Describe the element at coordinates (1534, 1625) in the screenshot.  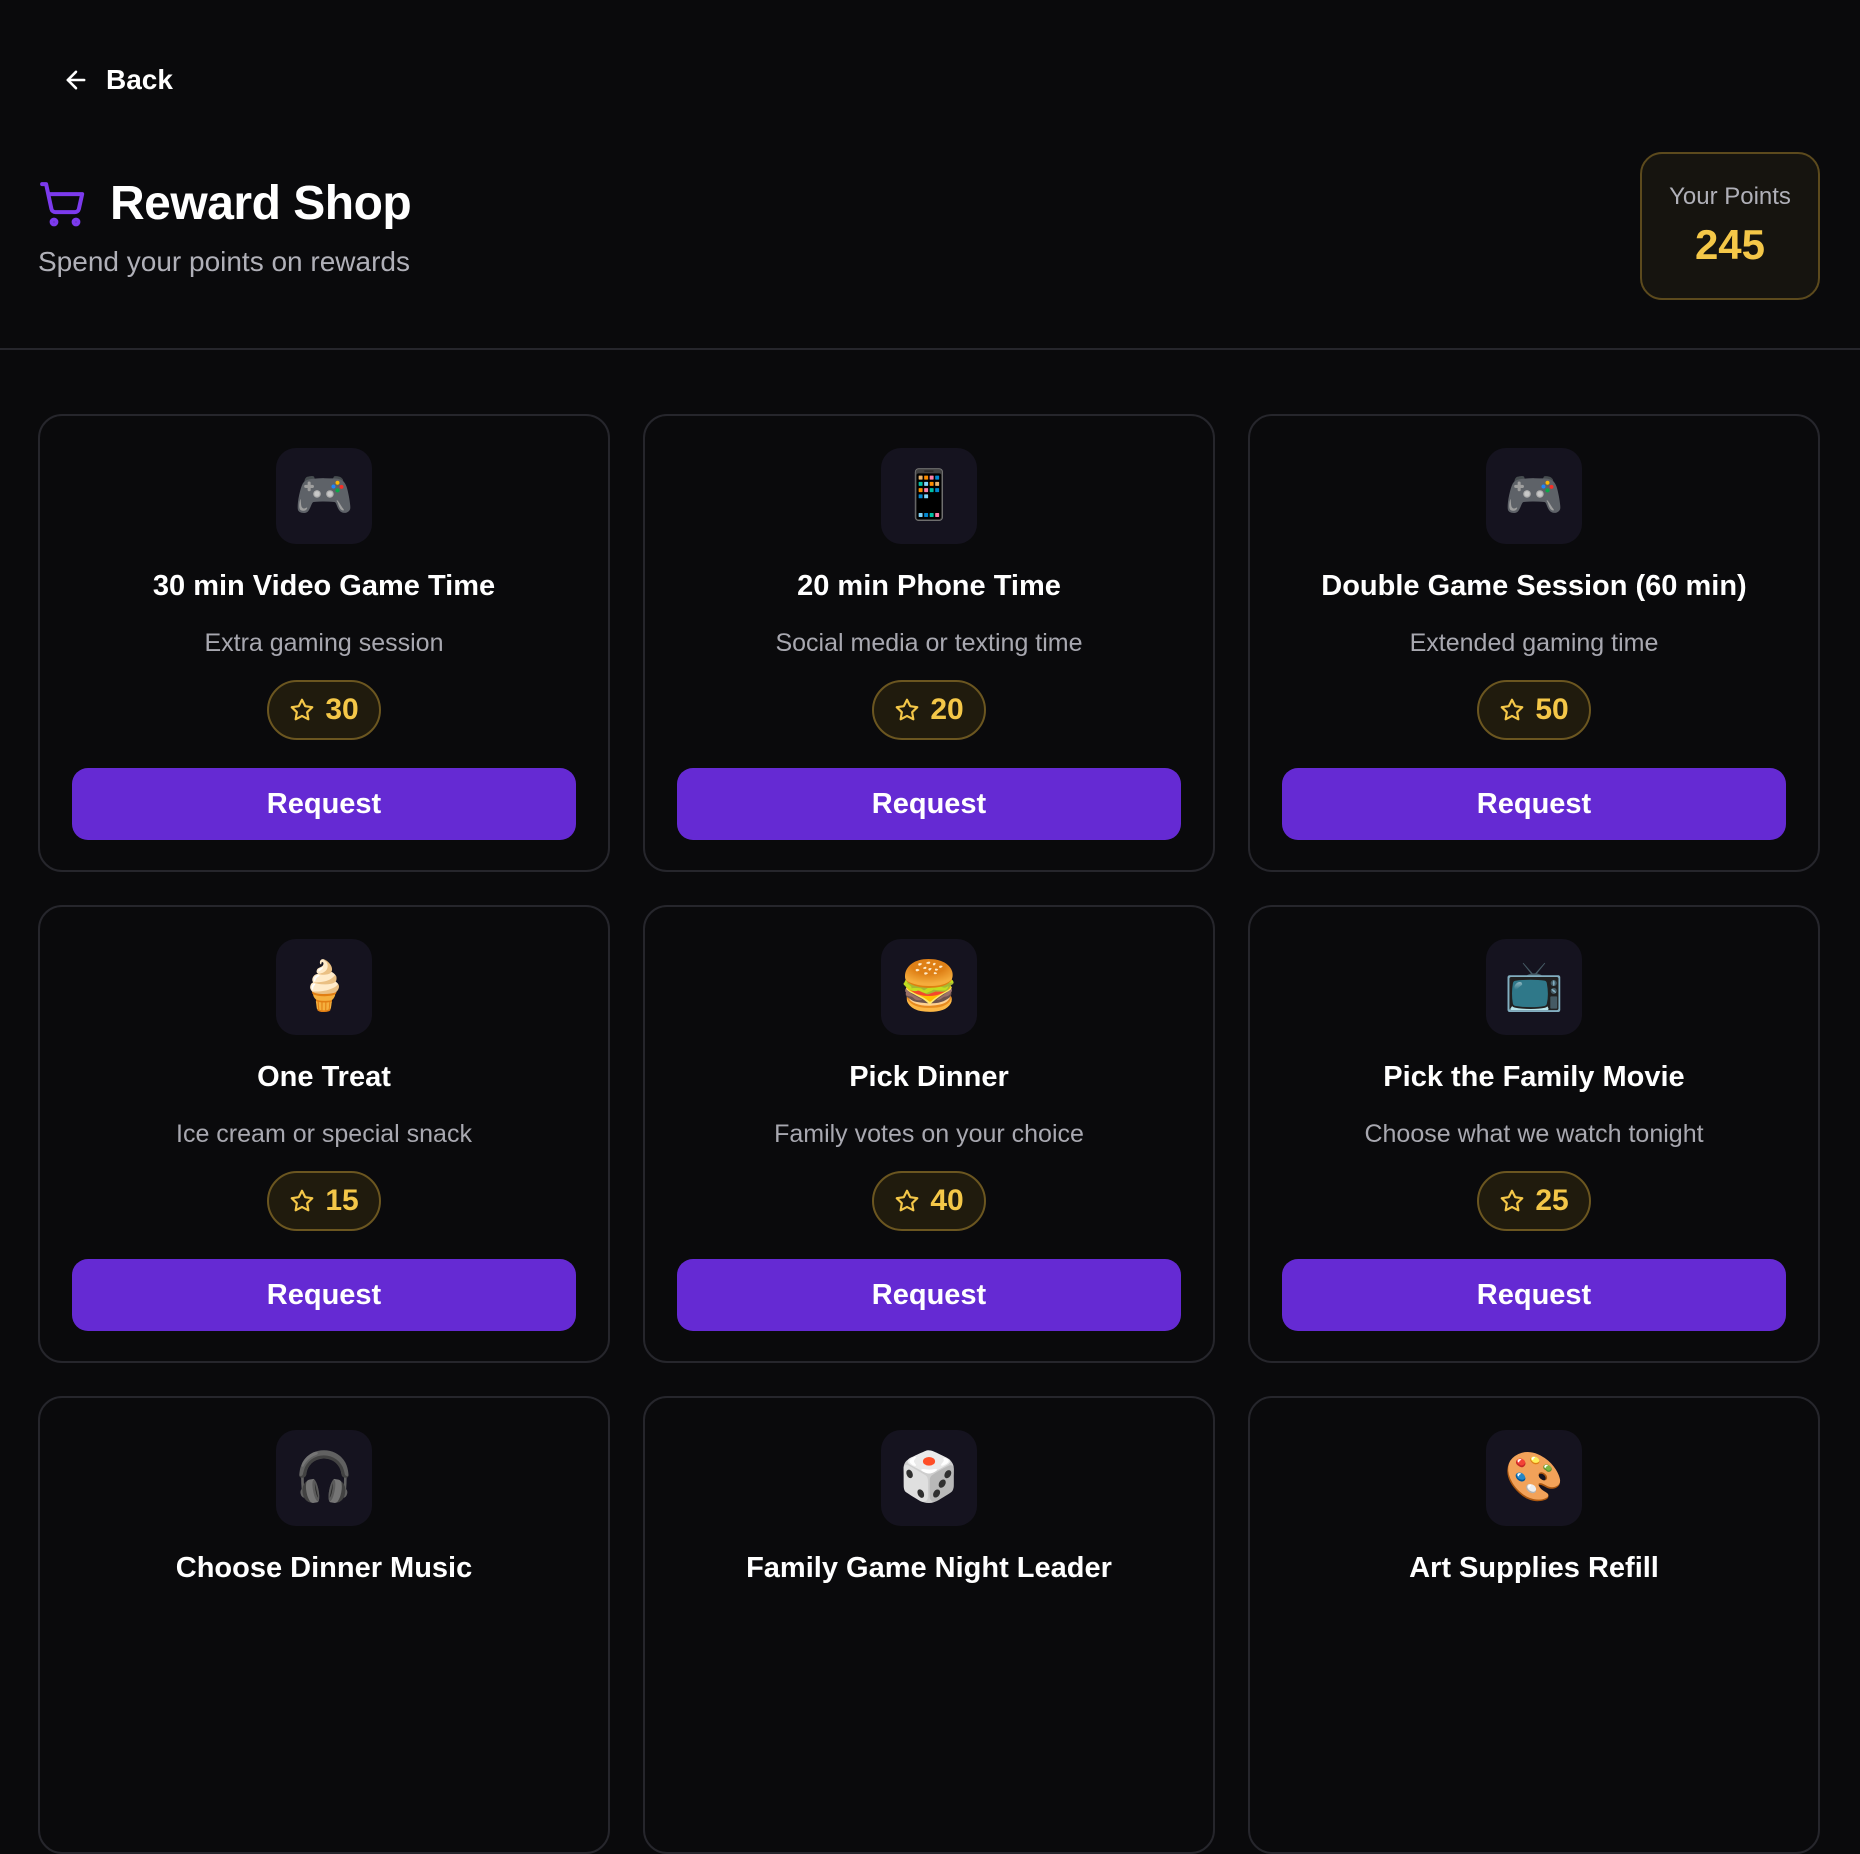
I see `reward-card: 🎨 Art Supplies Refill` at that location.